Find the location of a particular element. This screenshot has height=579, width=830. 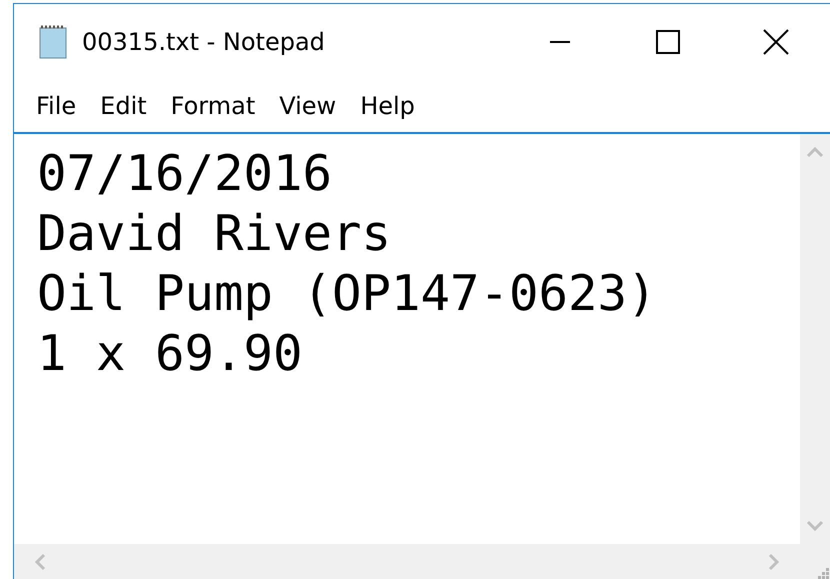

menu-item: File is located at coordinates (56, 106).